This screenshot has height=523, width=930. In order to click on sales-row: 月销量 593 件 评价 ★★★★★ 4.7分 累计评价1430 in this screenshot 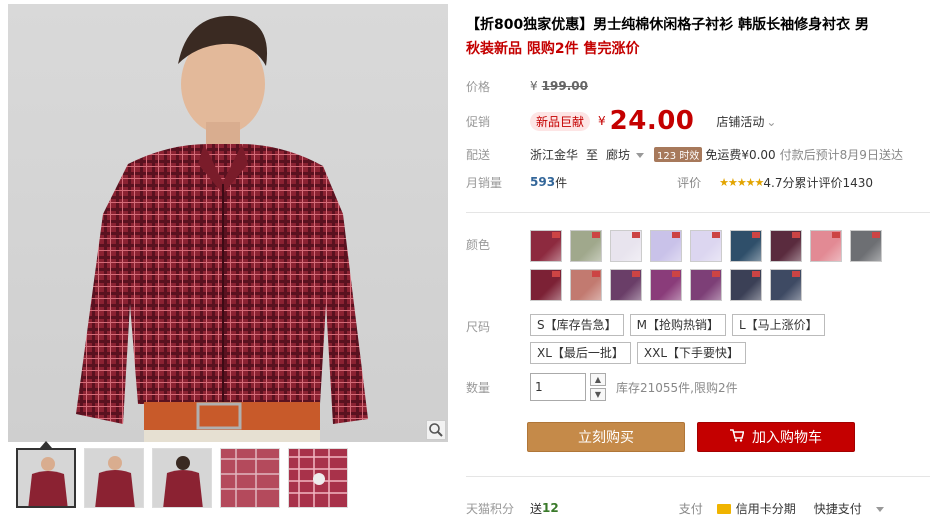, I will do `click(669, 182)`.